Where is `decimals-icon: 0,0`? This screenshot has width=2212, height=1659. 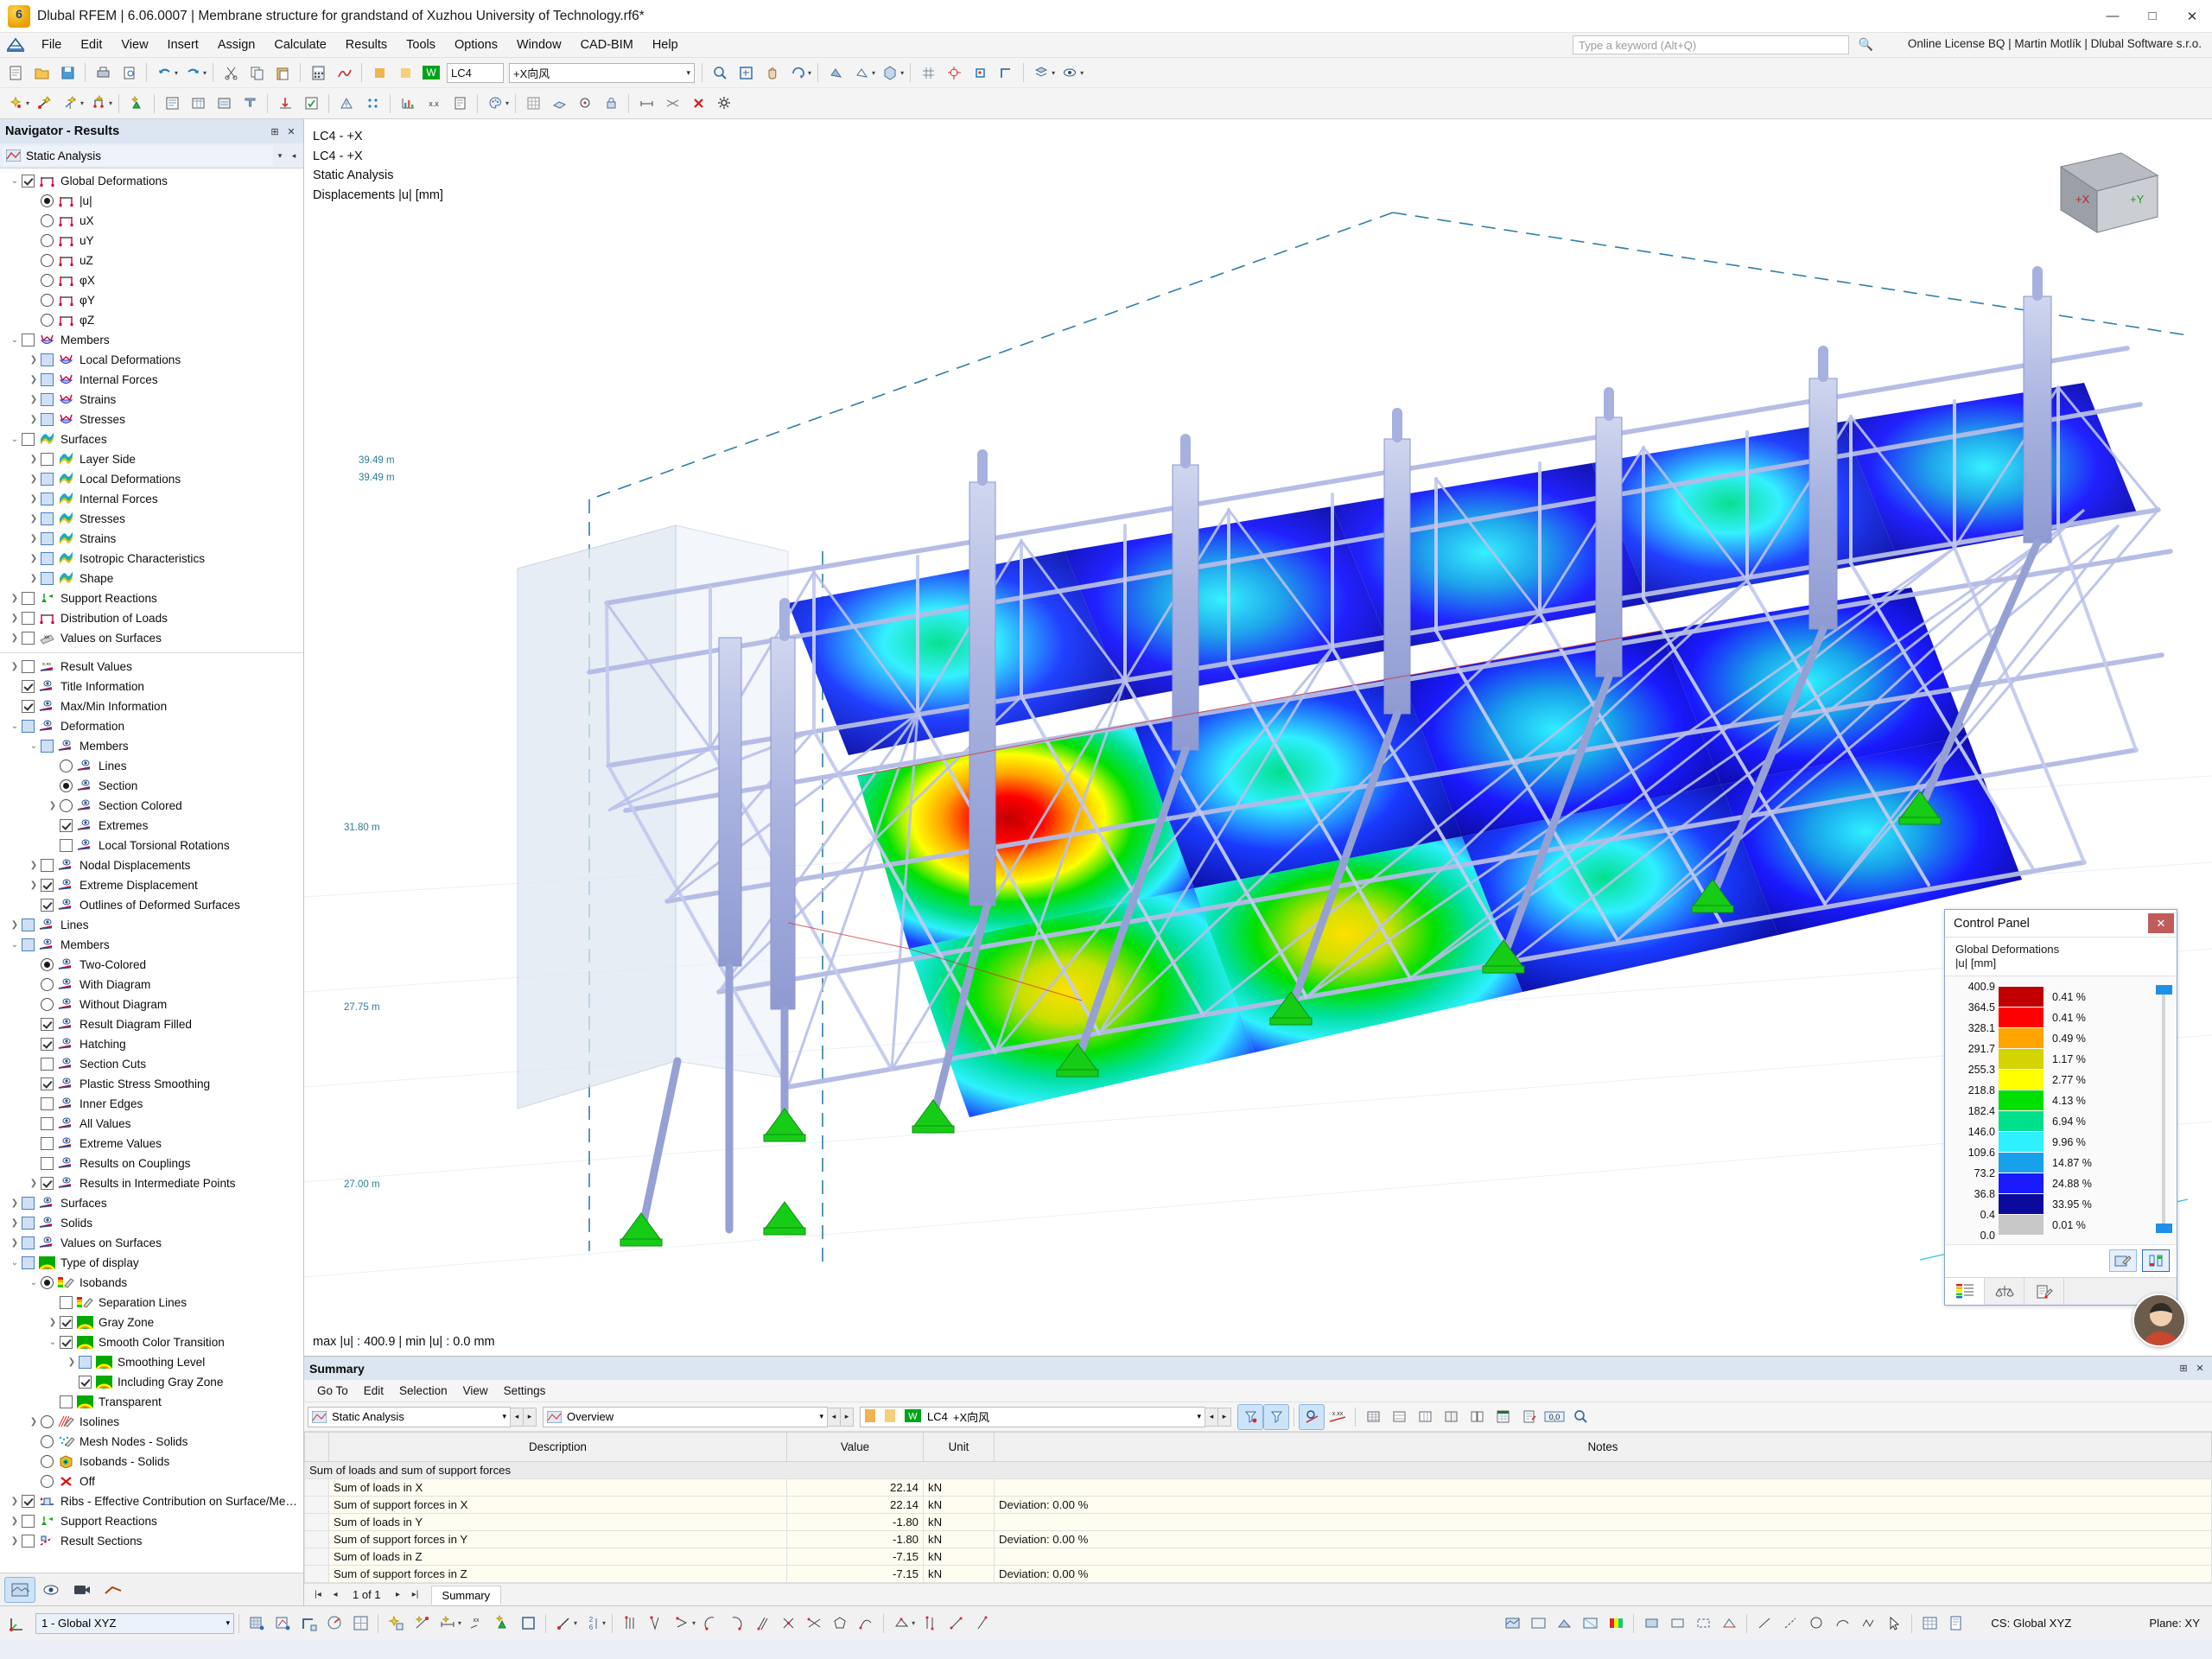
decimals-icon: 0,0 is located at coordinates (1554, 1417).